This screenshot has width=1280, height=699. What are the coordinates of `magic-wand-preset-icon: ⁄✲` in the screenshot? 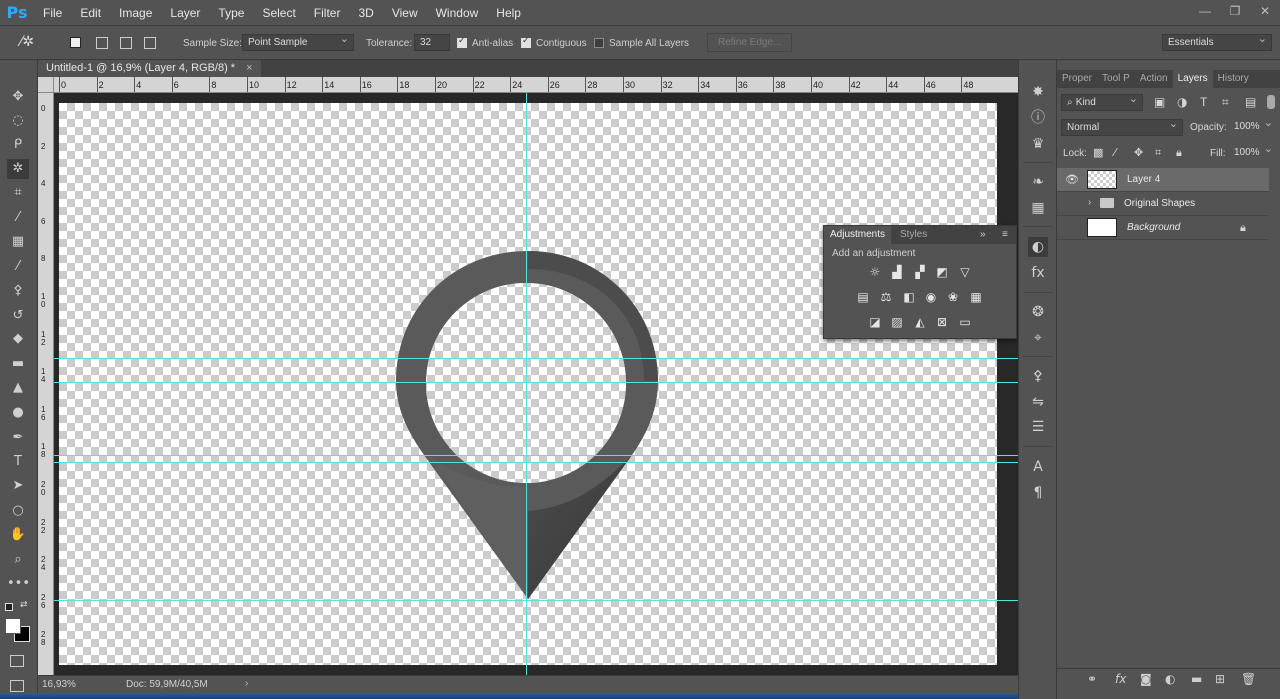 It's located at (34, 43).